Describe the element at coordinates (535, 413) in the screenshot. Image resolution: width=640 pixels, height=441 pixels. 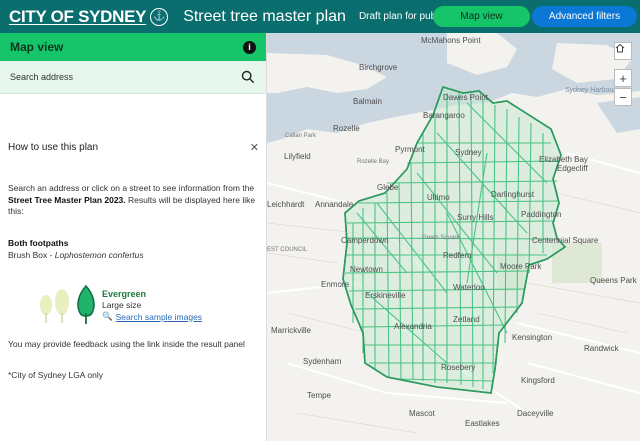
I see `map-label: Daceyville` at that location.